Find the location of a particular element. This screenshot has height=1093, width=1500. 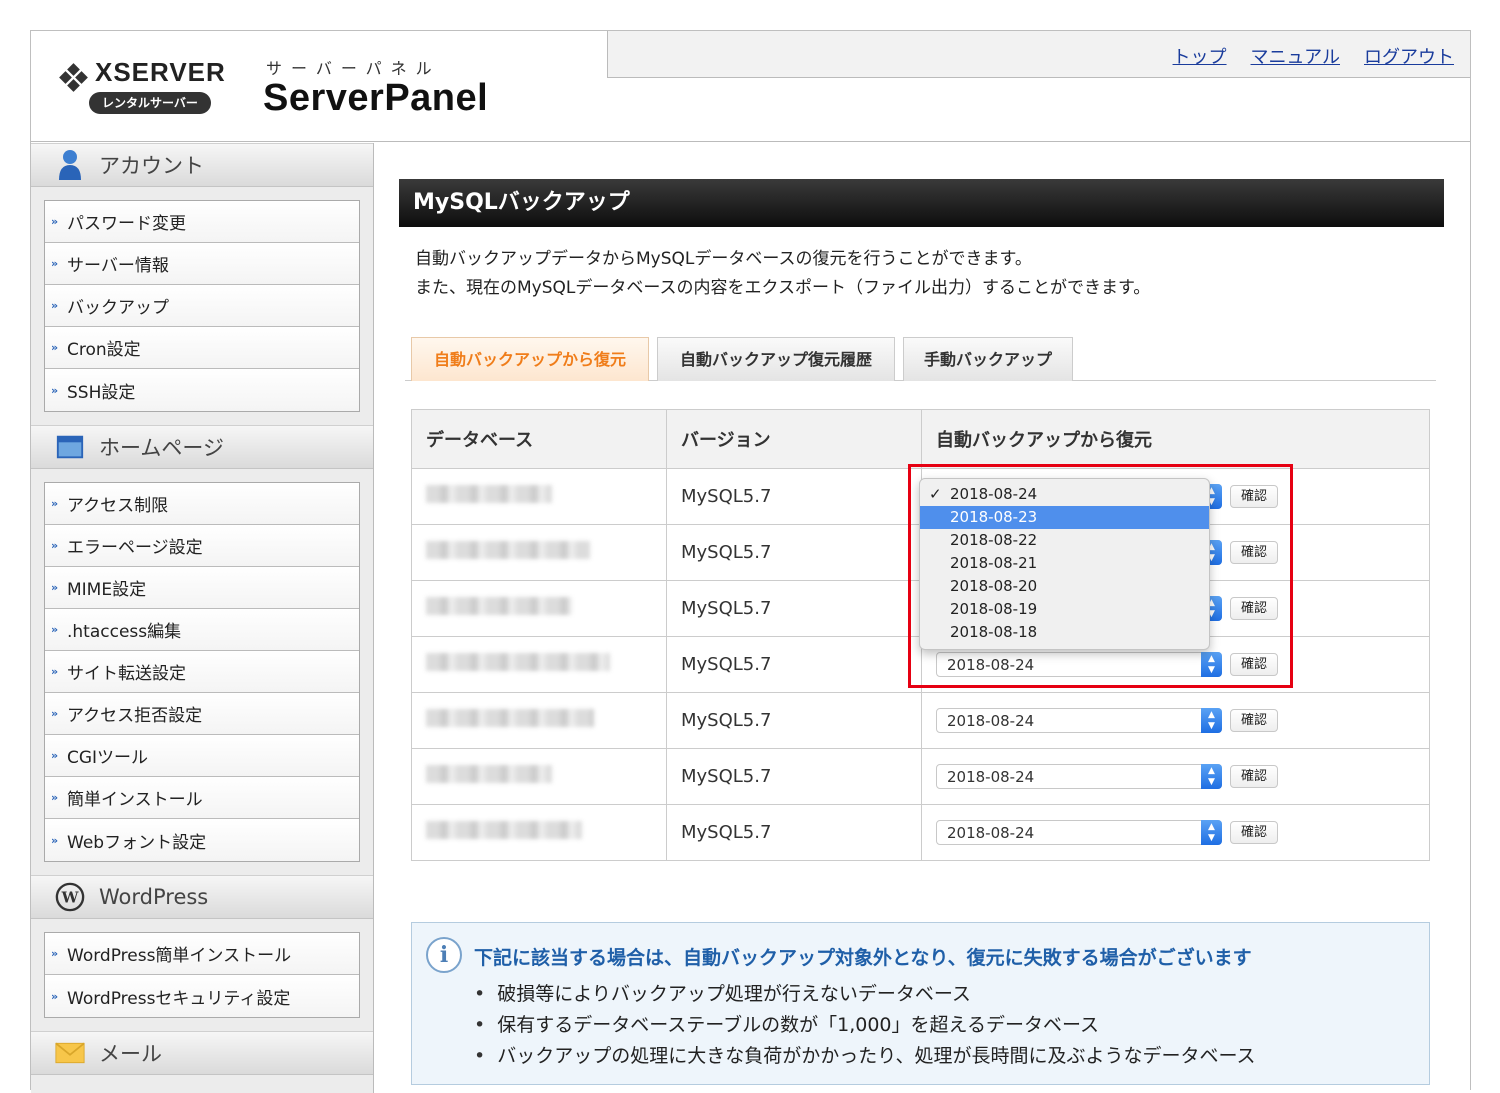

sidebar-item-wp-install: » WordPress簡単インストール is located at coordinates (202, 954).